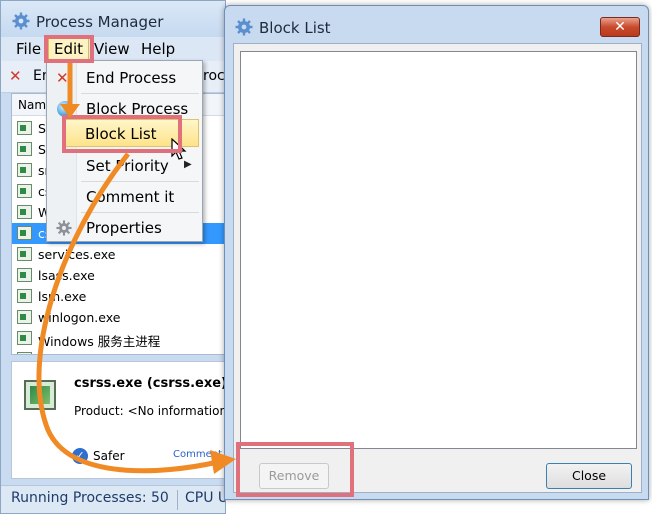  Describe the element at coordinates (130, 197) in the screenshot. I see `menu-item-label: Comment it` at that location.